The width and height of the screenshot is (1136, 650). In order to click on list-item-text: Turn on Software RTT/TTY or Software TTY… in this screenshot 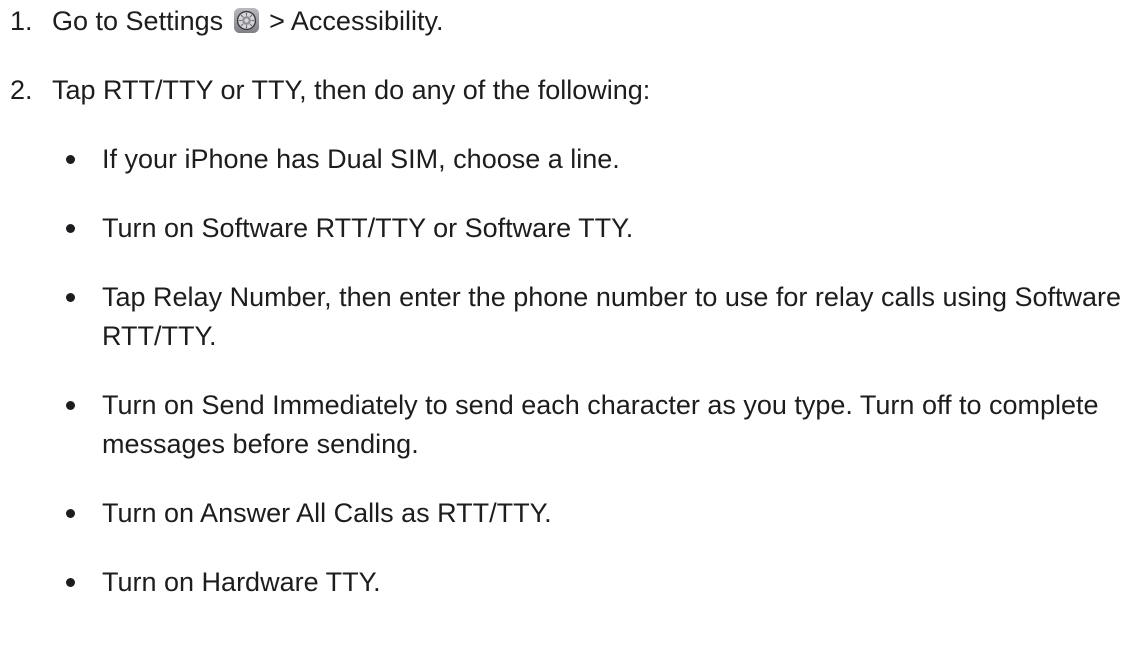, I will do `click(368, 228)`.